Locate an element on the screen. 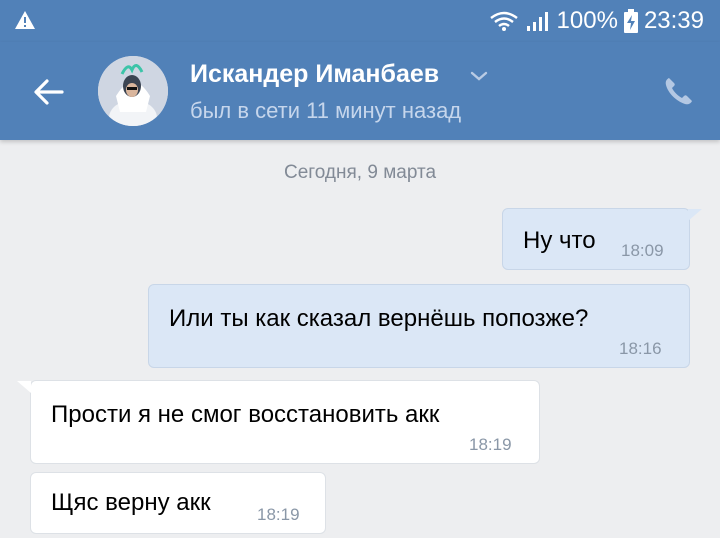  message-text: Или ты как сказал вернёшь попозже? is located at coordinates (379, 318).